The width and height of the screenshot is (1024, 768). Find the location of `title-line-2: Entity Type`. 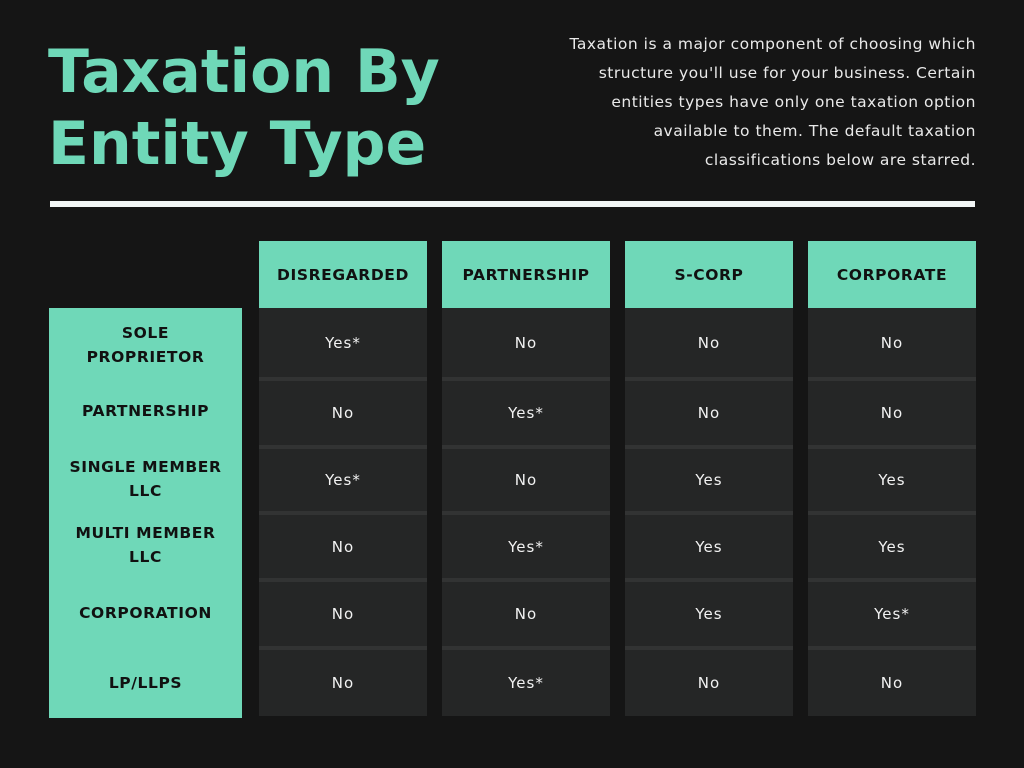

title-line-2: Entity Type is located at coordinates (237, 144).